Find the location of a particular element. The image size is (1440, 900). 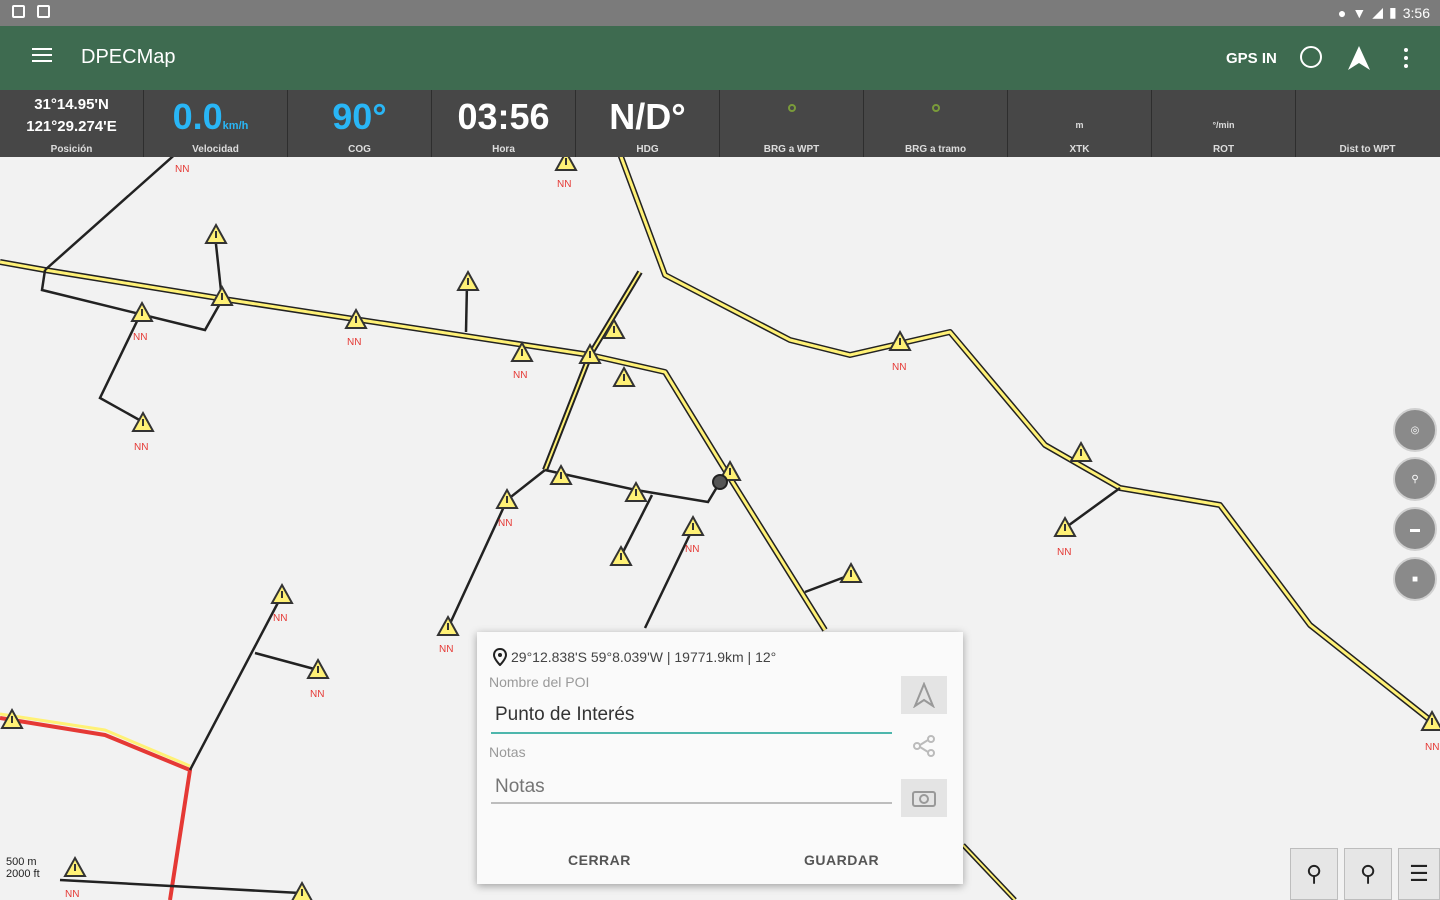

layers-button: ■ is located at coordinates (1415, 579).